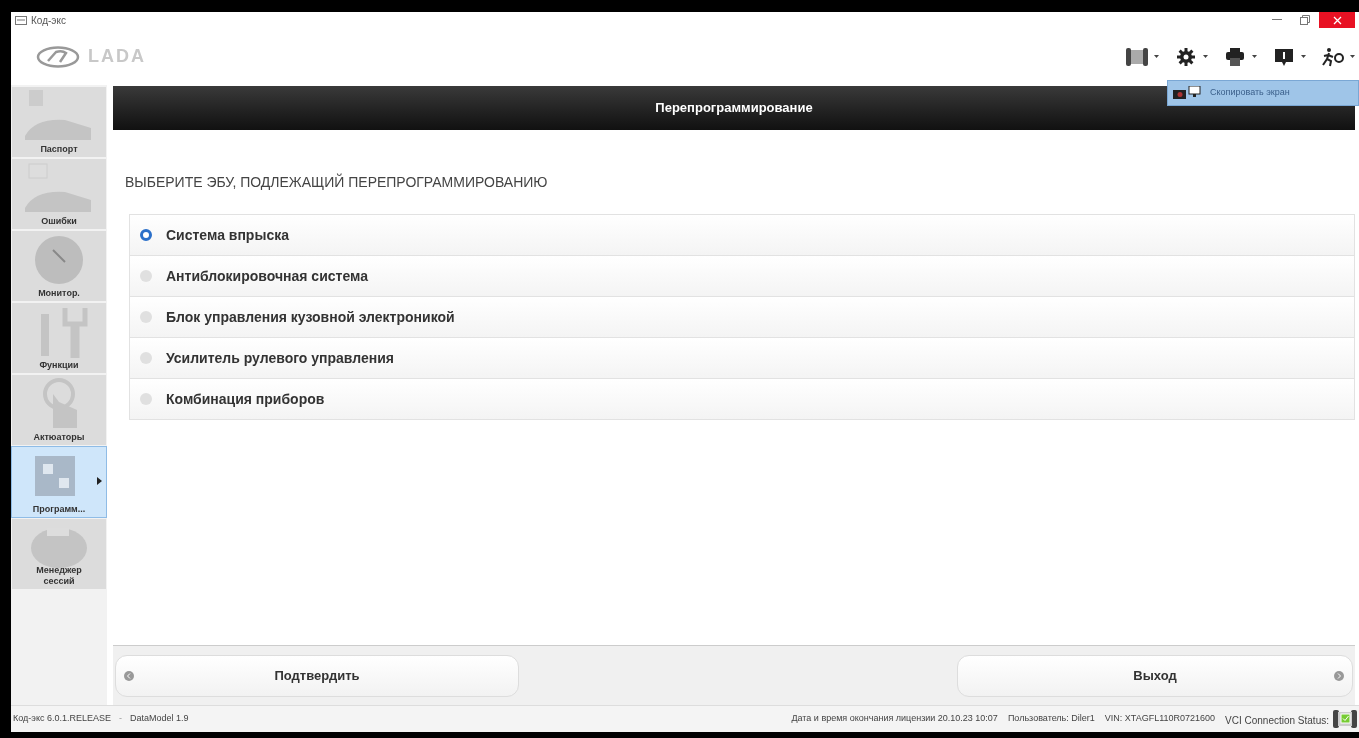  What do you see at coordinates (734, 108) in the screenshot?
I see `panel-title: Перепрограммирование` at bounding box center [734, 108].